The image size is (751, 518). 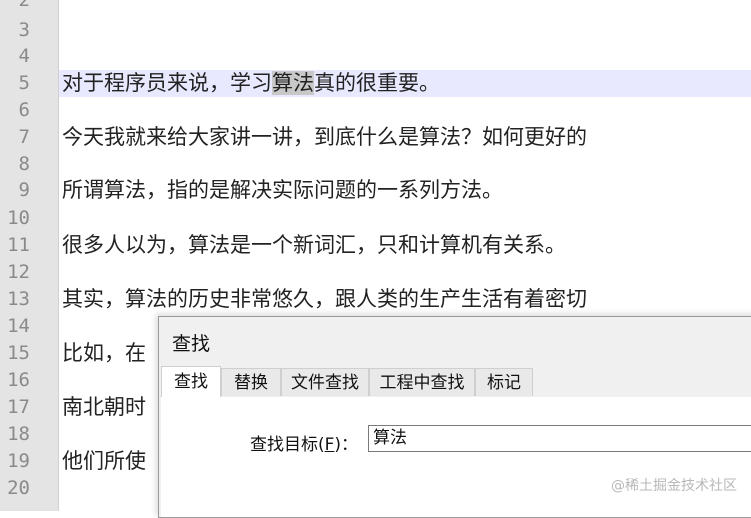 I want to click on line-number: 13, so click(x=18, y=299).